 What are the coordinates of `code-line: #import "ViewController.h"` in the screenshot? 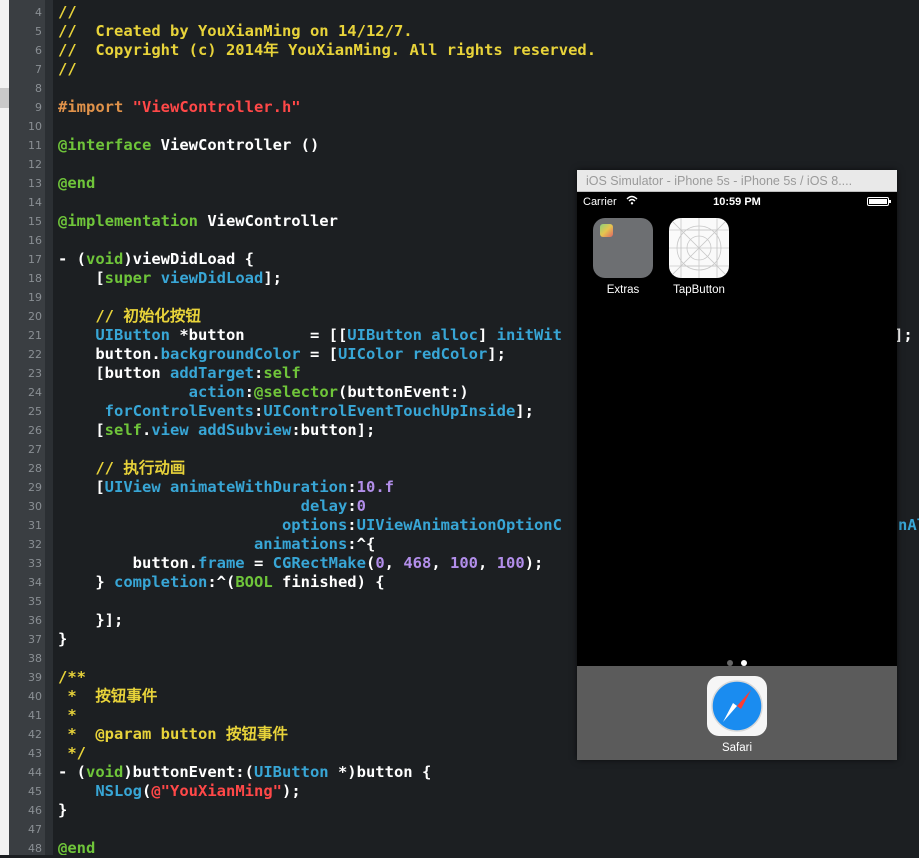 It's located at (179, 107).